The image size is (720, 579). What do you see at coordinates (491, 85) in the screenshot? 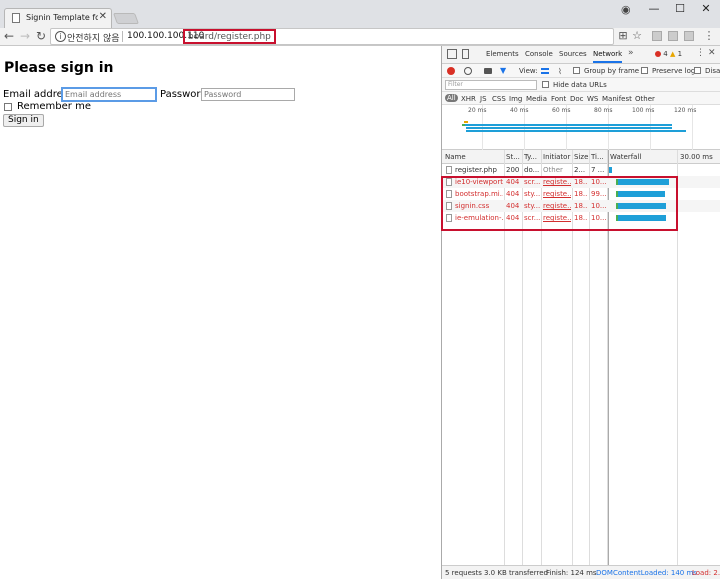
I see `filter-input: Filter` at bounding box center [491, 85].